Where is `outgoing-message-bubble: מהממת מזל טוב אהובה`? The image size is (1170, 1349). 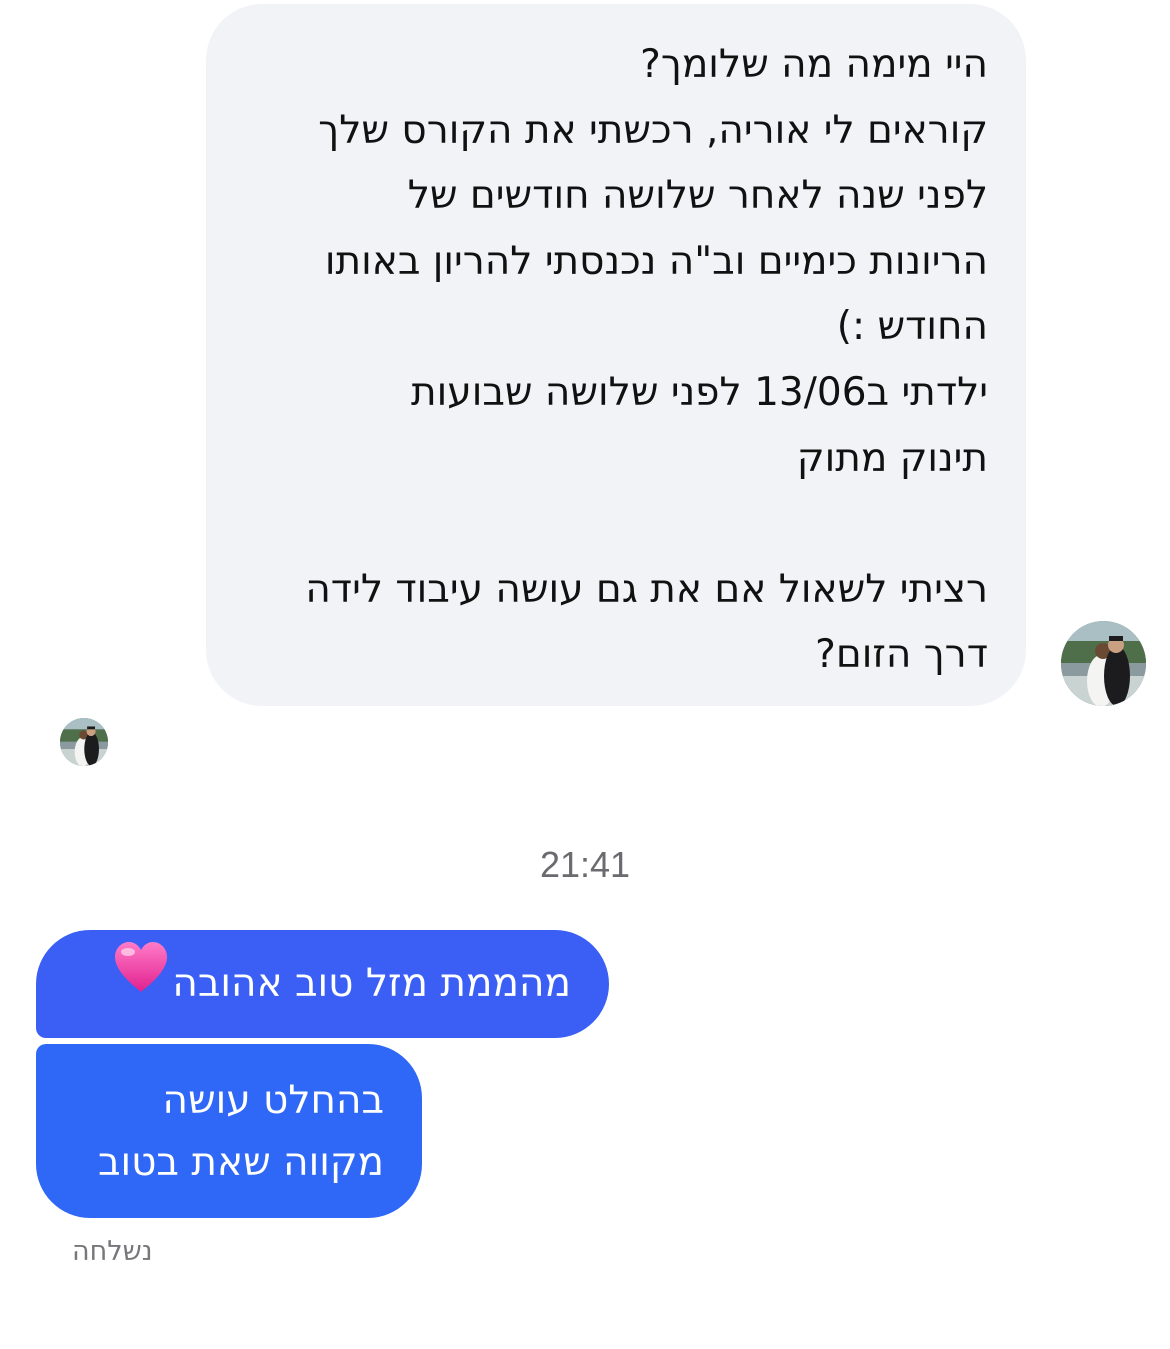
outgoing-message-bubble: מהממת מזל טוב אהובה is located at coordinates (322, 984).